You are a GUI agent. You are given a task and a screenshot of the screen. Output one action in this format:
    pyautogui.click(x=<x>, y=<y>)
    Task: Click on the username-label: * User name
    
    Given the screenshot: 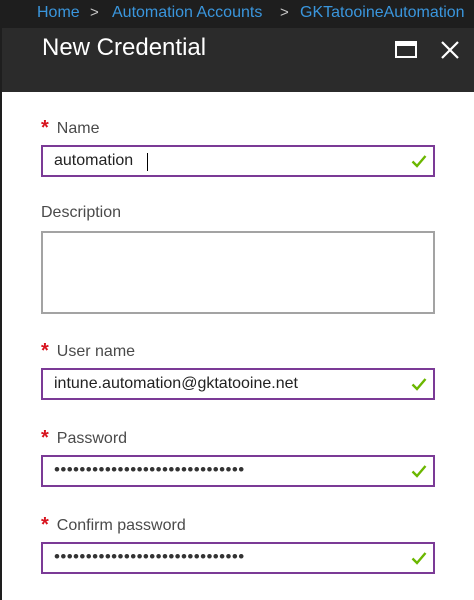 What is the action you would take?
    pyautogui.click(x=88, y=350)
    